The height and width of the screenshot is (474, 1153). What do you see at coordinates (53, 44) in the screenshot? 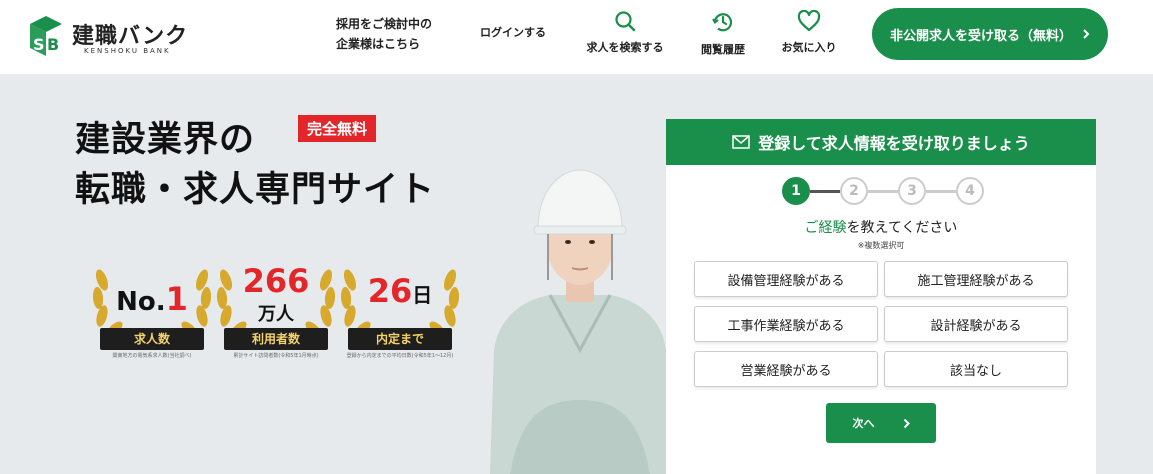
I see `svg-text: B` at bounding box center [53, 44].